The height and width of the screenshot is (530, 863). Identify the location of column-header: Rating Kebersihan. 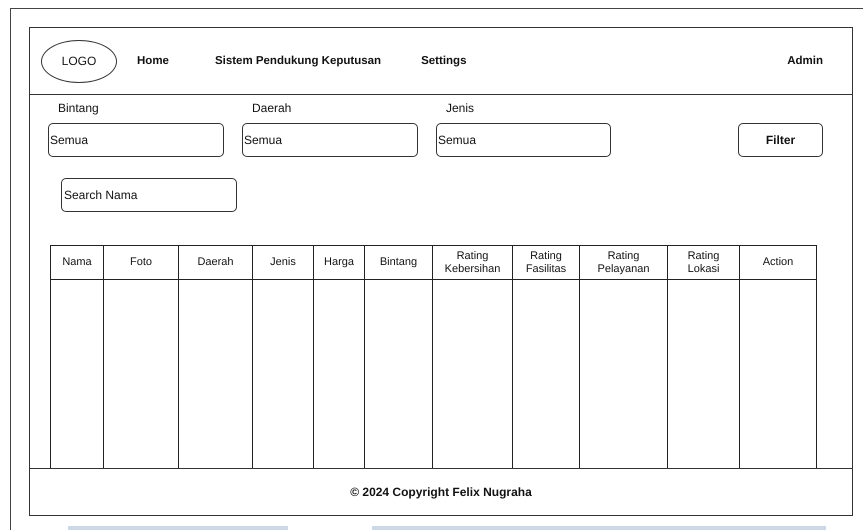
(473, 262).